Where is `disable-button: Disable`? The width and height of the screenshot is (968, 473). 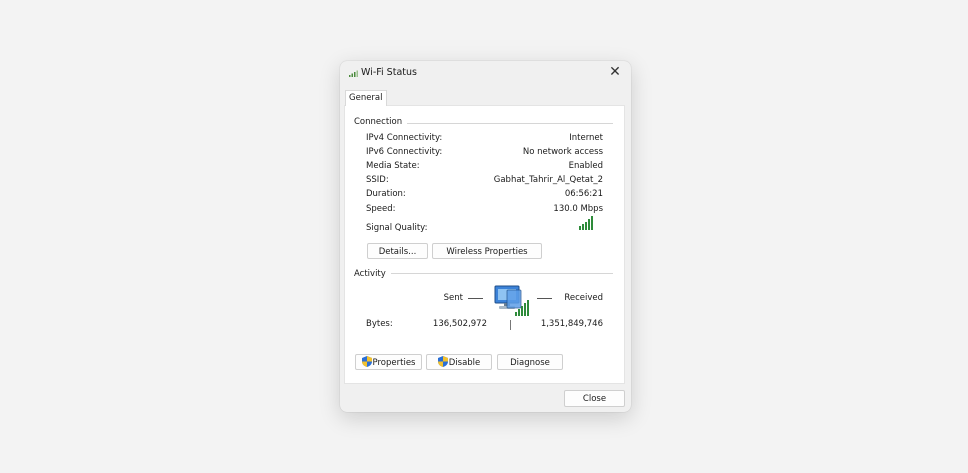 disable-button: Disable is located at coordinates (459, 362).